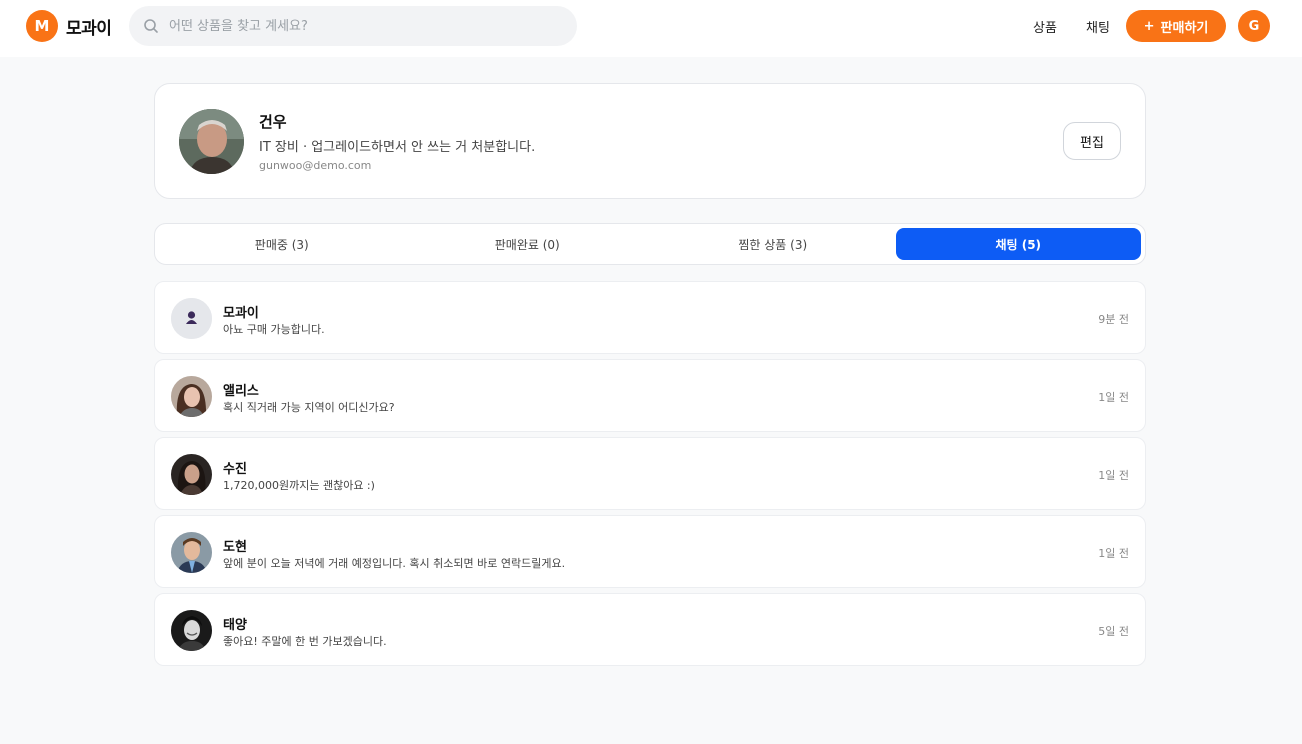 The height and width of the screenshot is (744, 1302). Describe the element at coordinates (191, 318) in the screenshot. I see `default-user-icon` at that location.